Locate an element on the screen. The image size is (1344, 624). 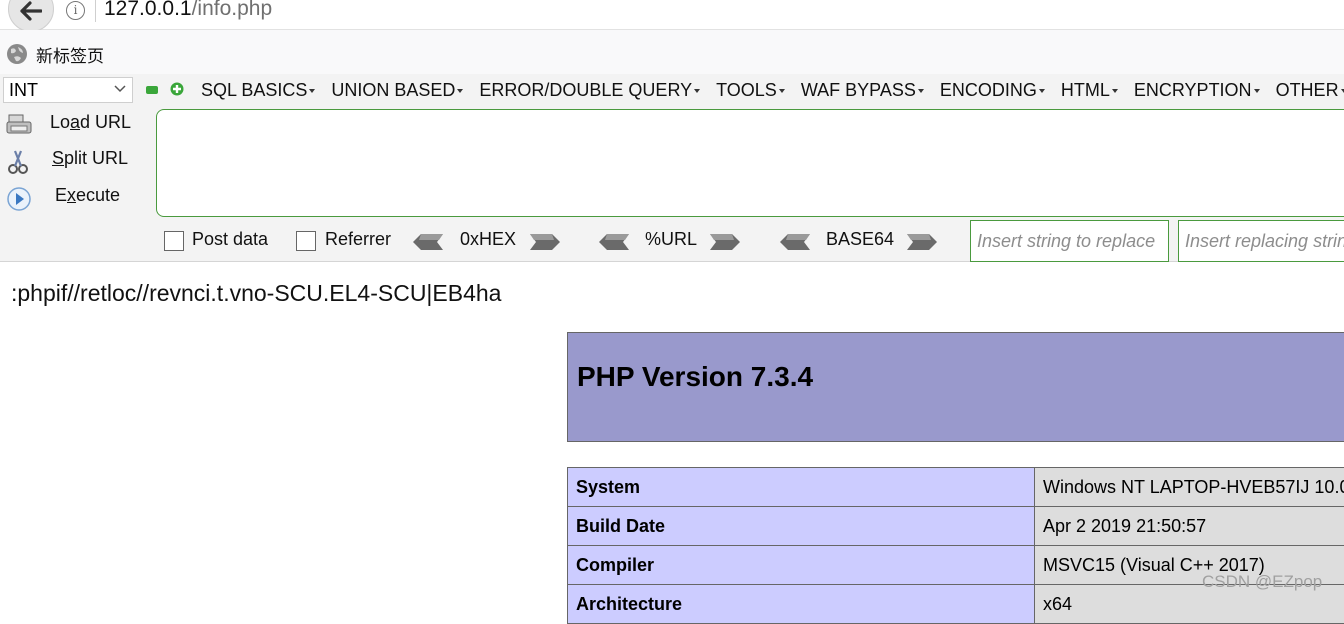
hex-label: 0xHEX is located at coordinates (488, 239).